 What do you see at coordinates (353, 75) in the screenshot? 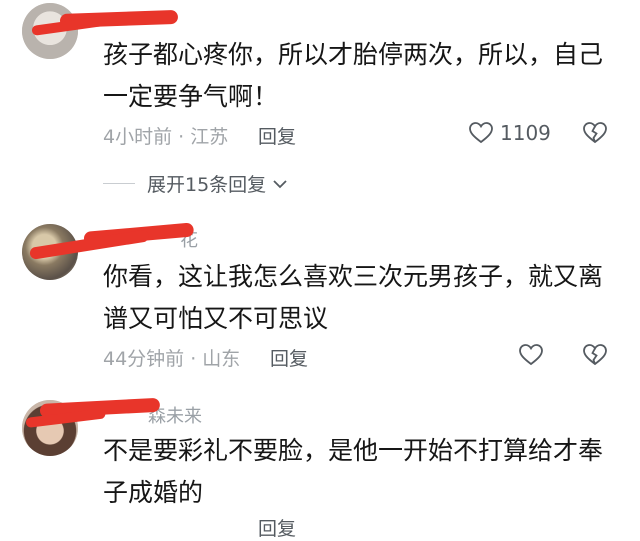
I see `comment-text: 孩子都心疼你，所以才胎停两次，所以，自己一定要争气啊！` at bounding box center [353, 75].